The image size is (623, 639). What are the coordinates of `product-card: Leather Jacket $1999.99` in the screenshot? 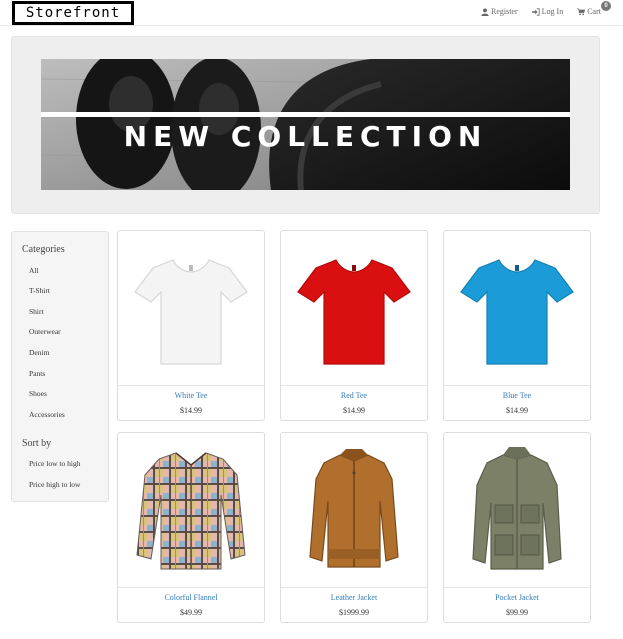 It's located at (354, 527).